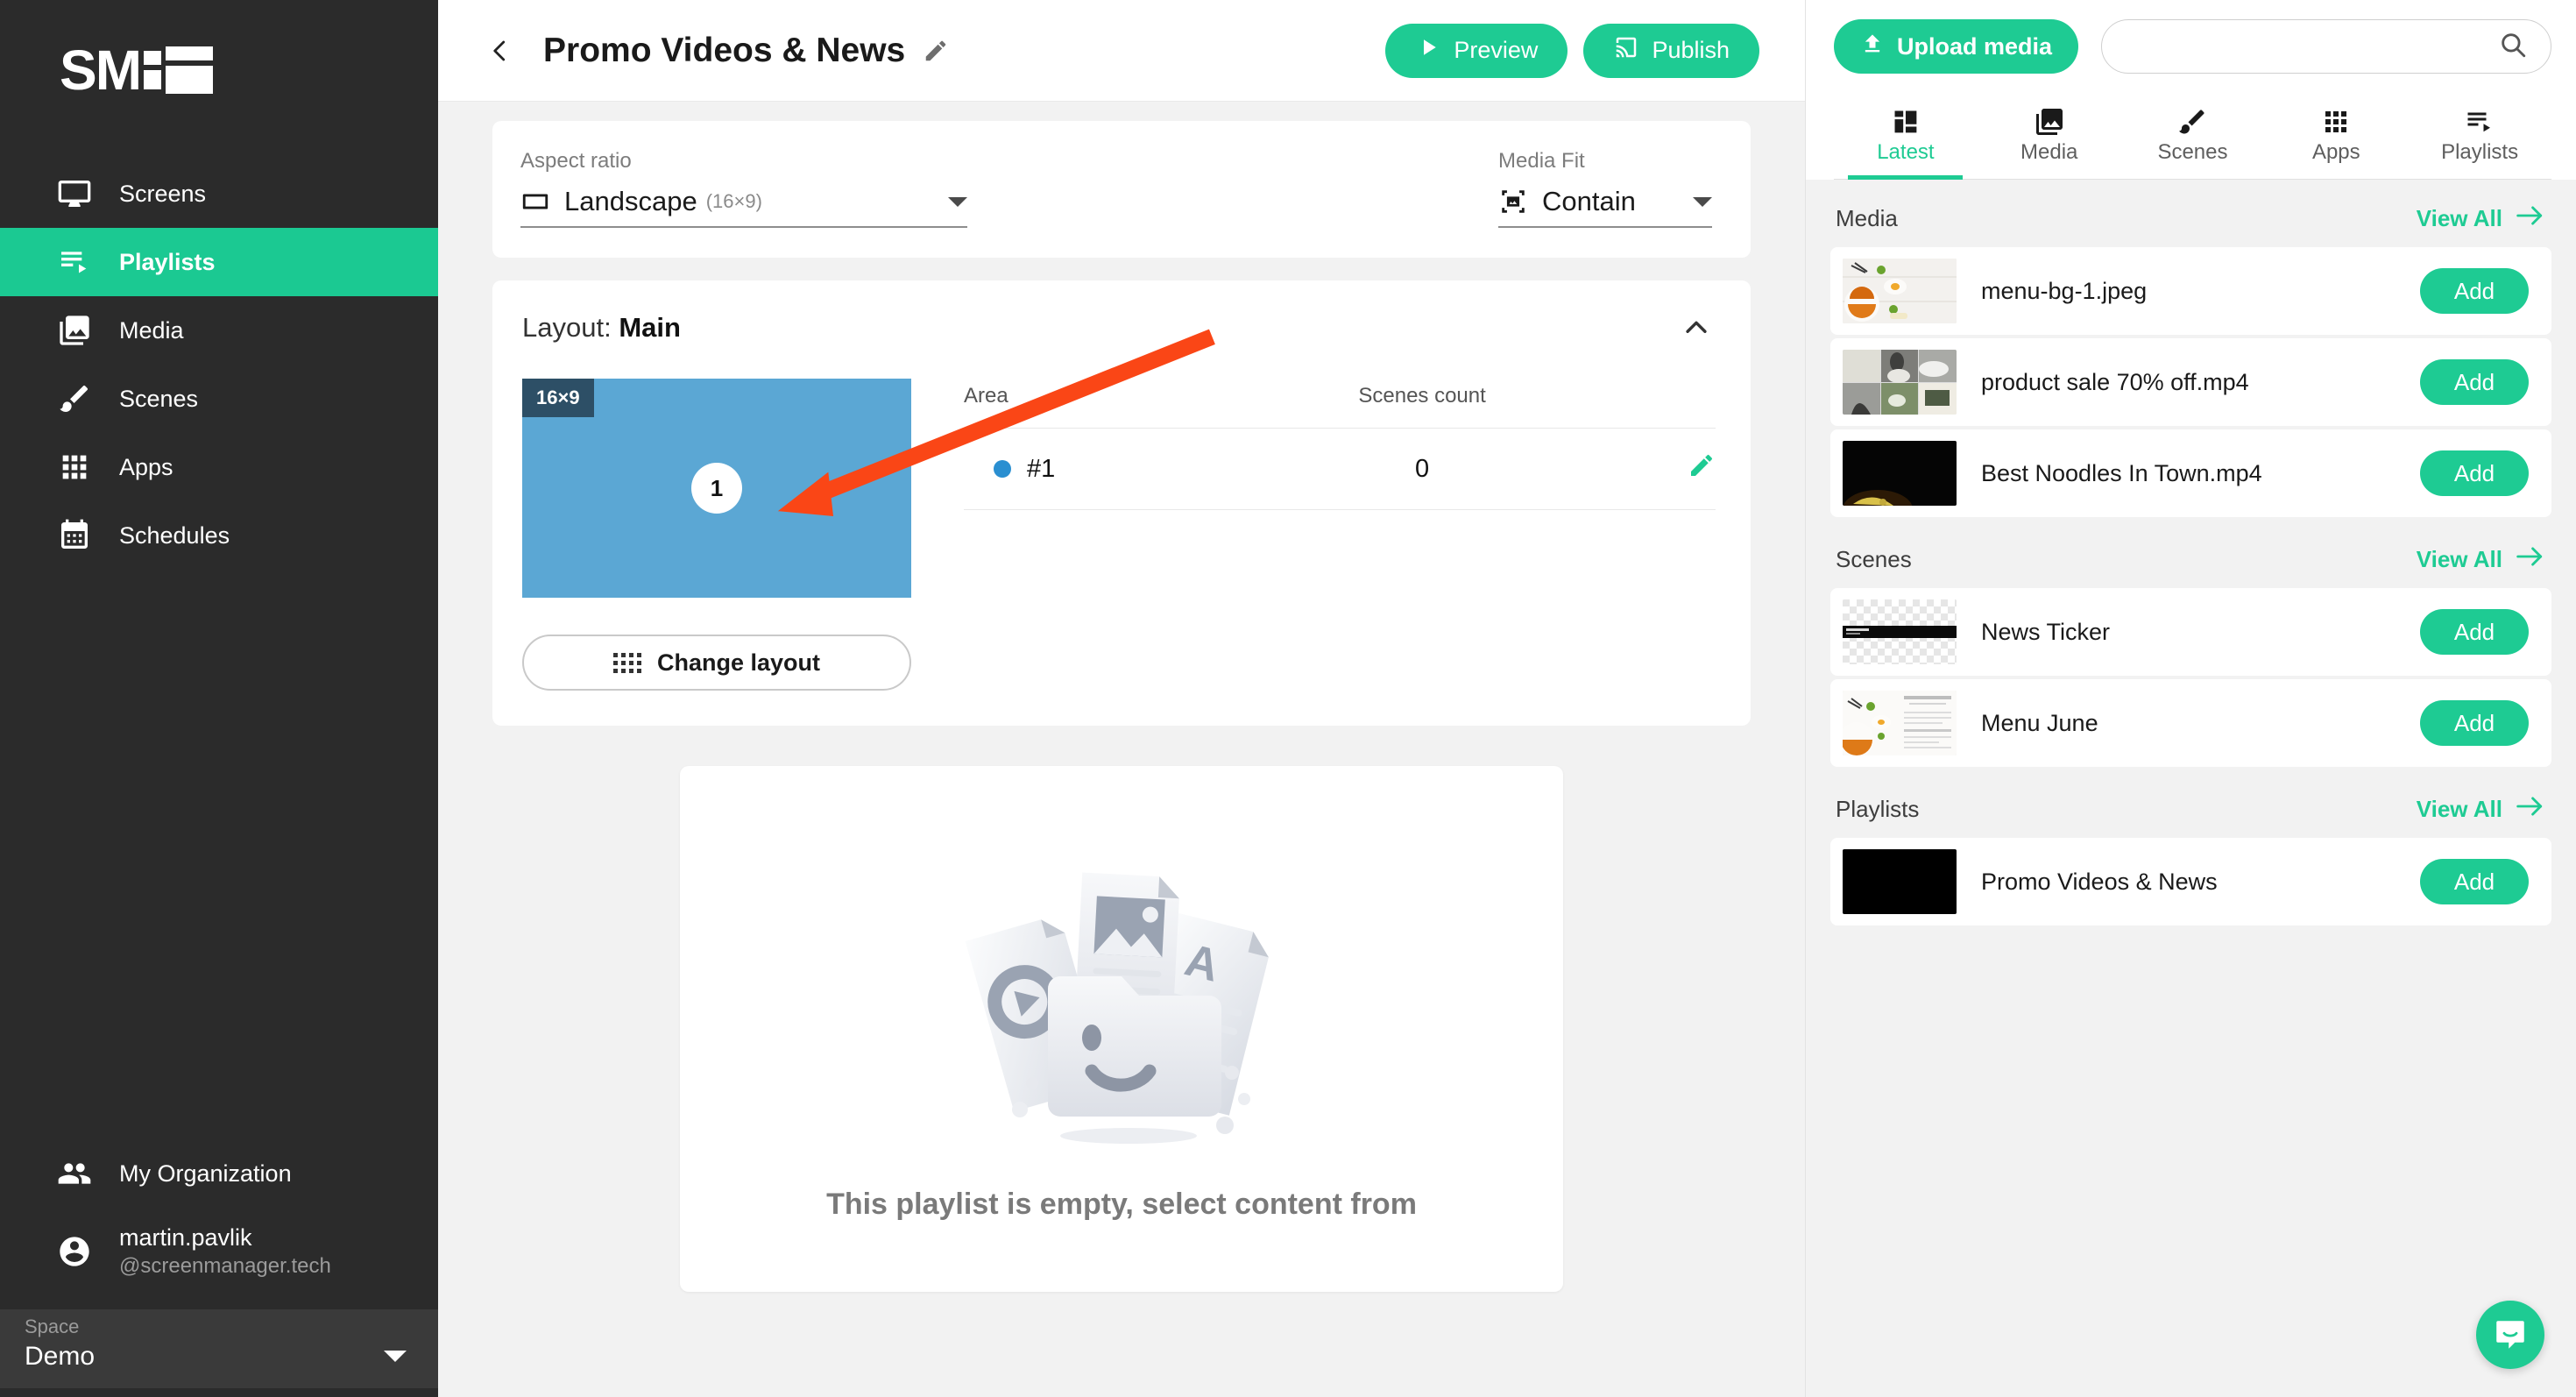  I want to click on tab-playlists: Playlists, so click(2479, 137).